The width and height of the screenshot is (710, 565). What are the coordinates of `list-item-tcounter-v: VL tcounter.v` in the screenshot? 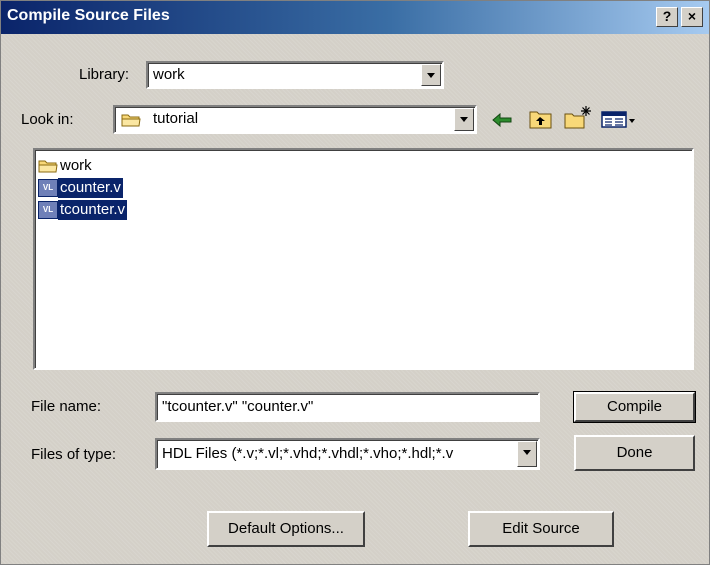 It's located at (83, 210).